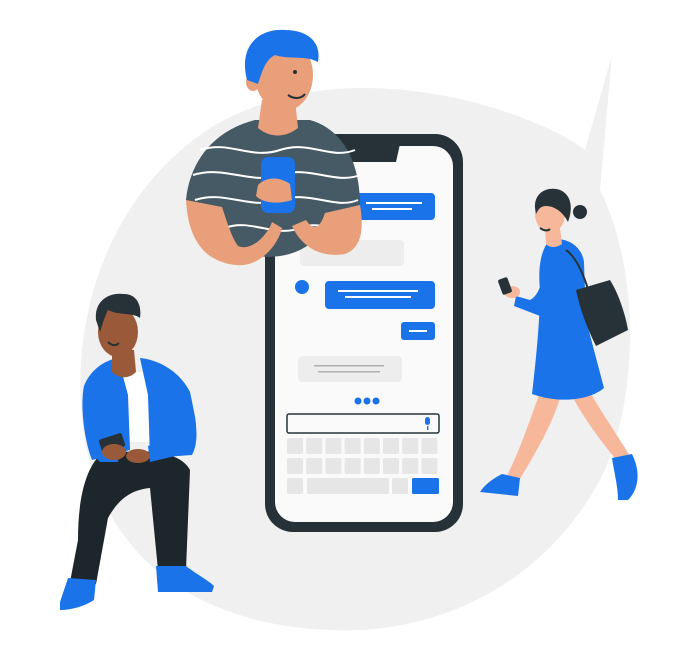 Image resolution: width=700 pixels, height=648 pixels. I want to click on seated-man-left-shoe, so click(78, 594).